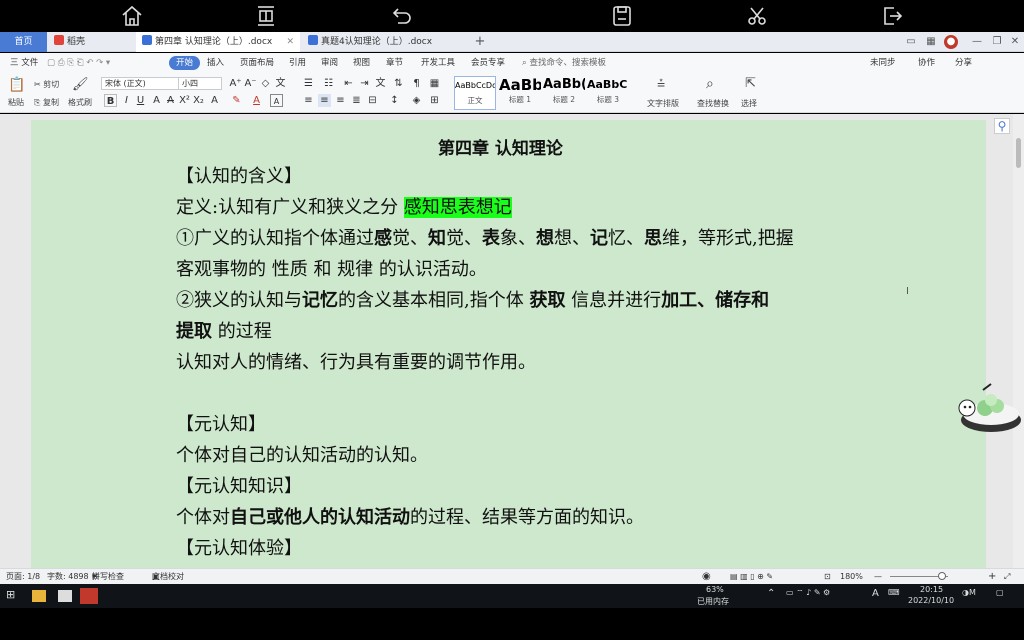 This screenshot has width=1024, height=640. I want to click on style-heading-2: AaBb( 标题 2, so click(564, 93).